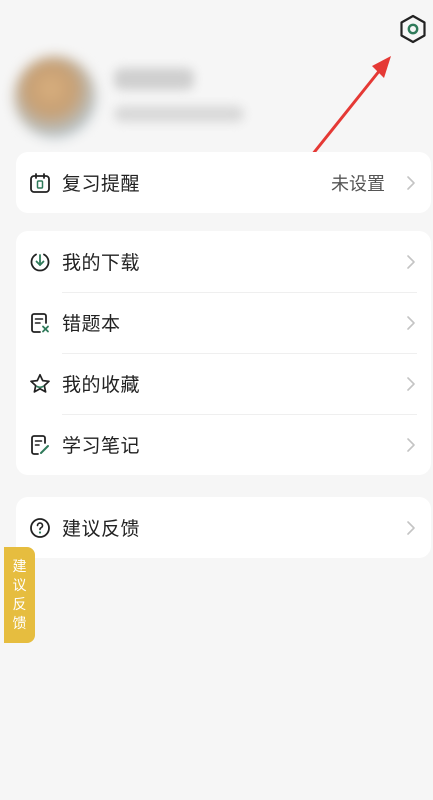 This screenshot has height=800, width=433. I want to click on feedback-card: 建议反馈, so click(223, 527).